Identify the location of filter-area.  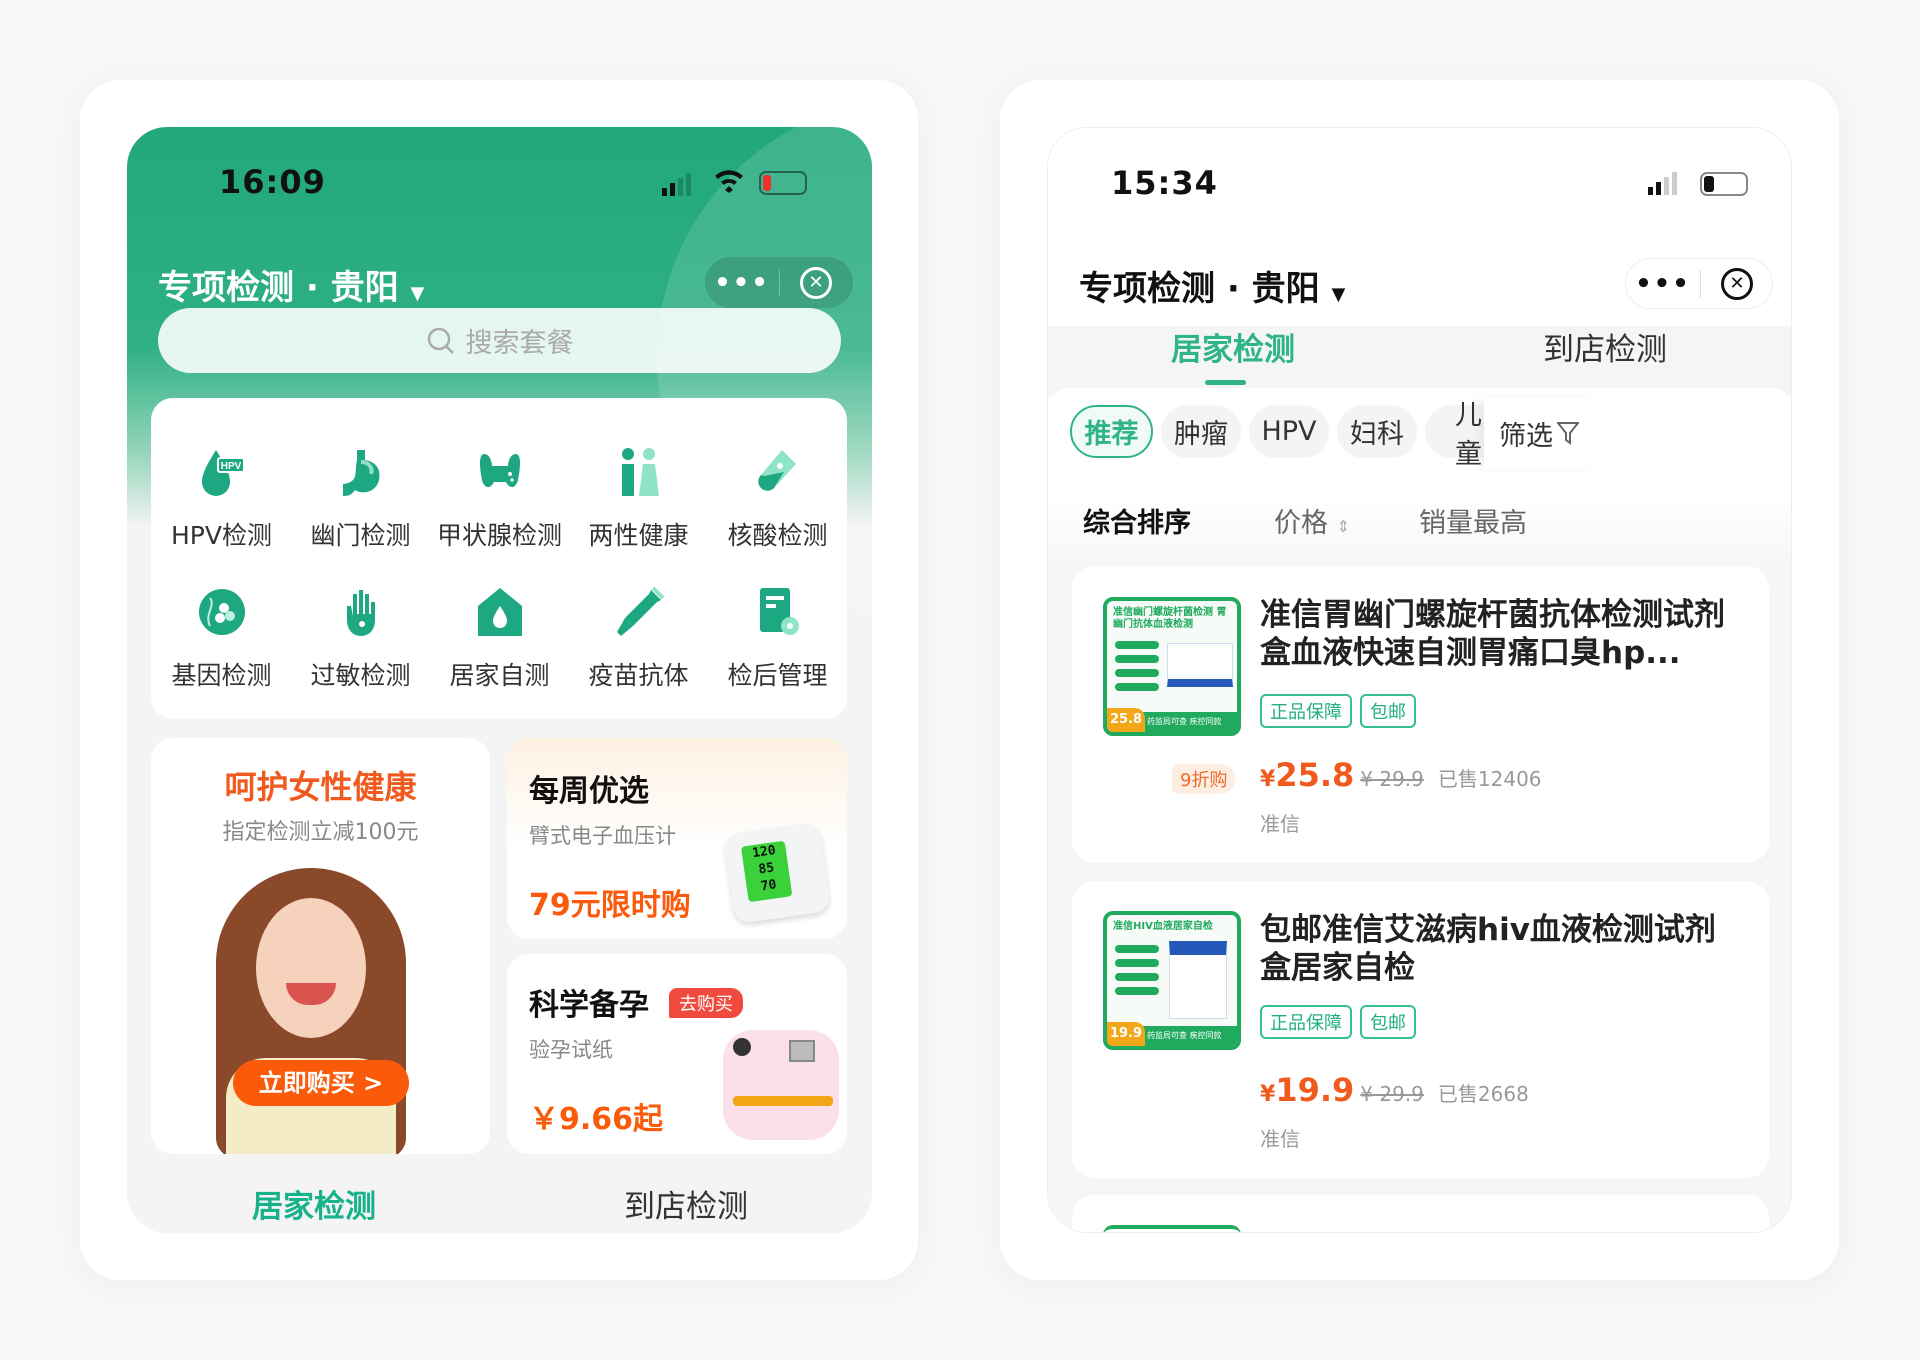
(1419, 478).